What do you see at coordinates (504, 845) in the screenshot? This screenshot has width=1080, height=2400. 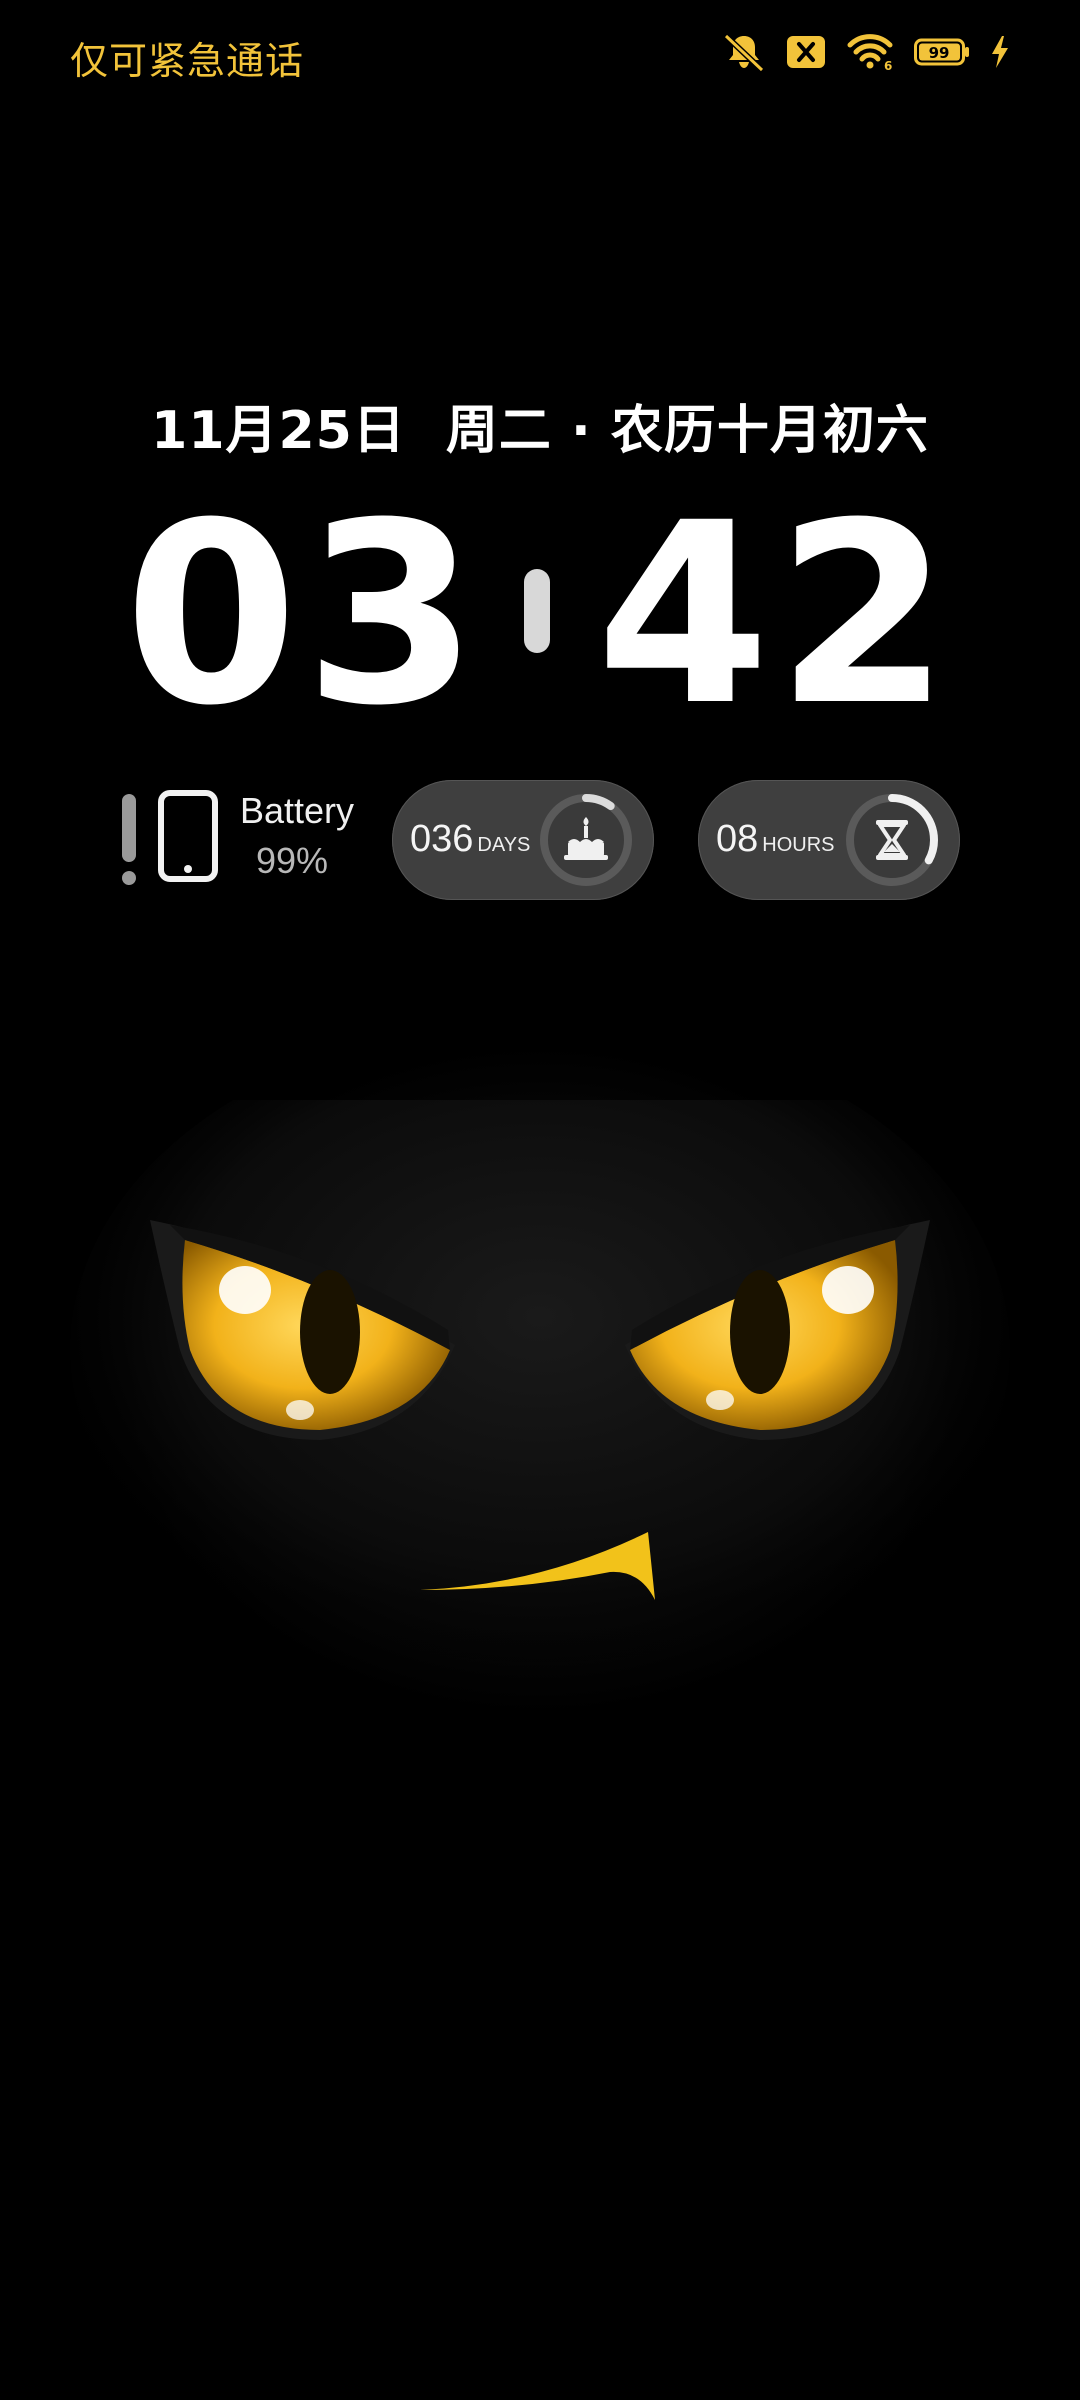 I see `days-counter-unit: DAYS` at bounding box center [504, 845].